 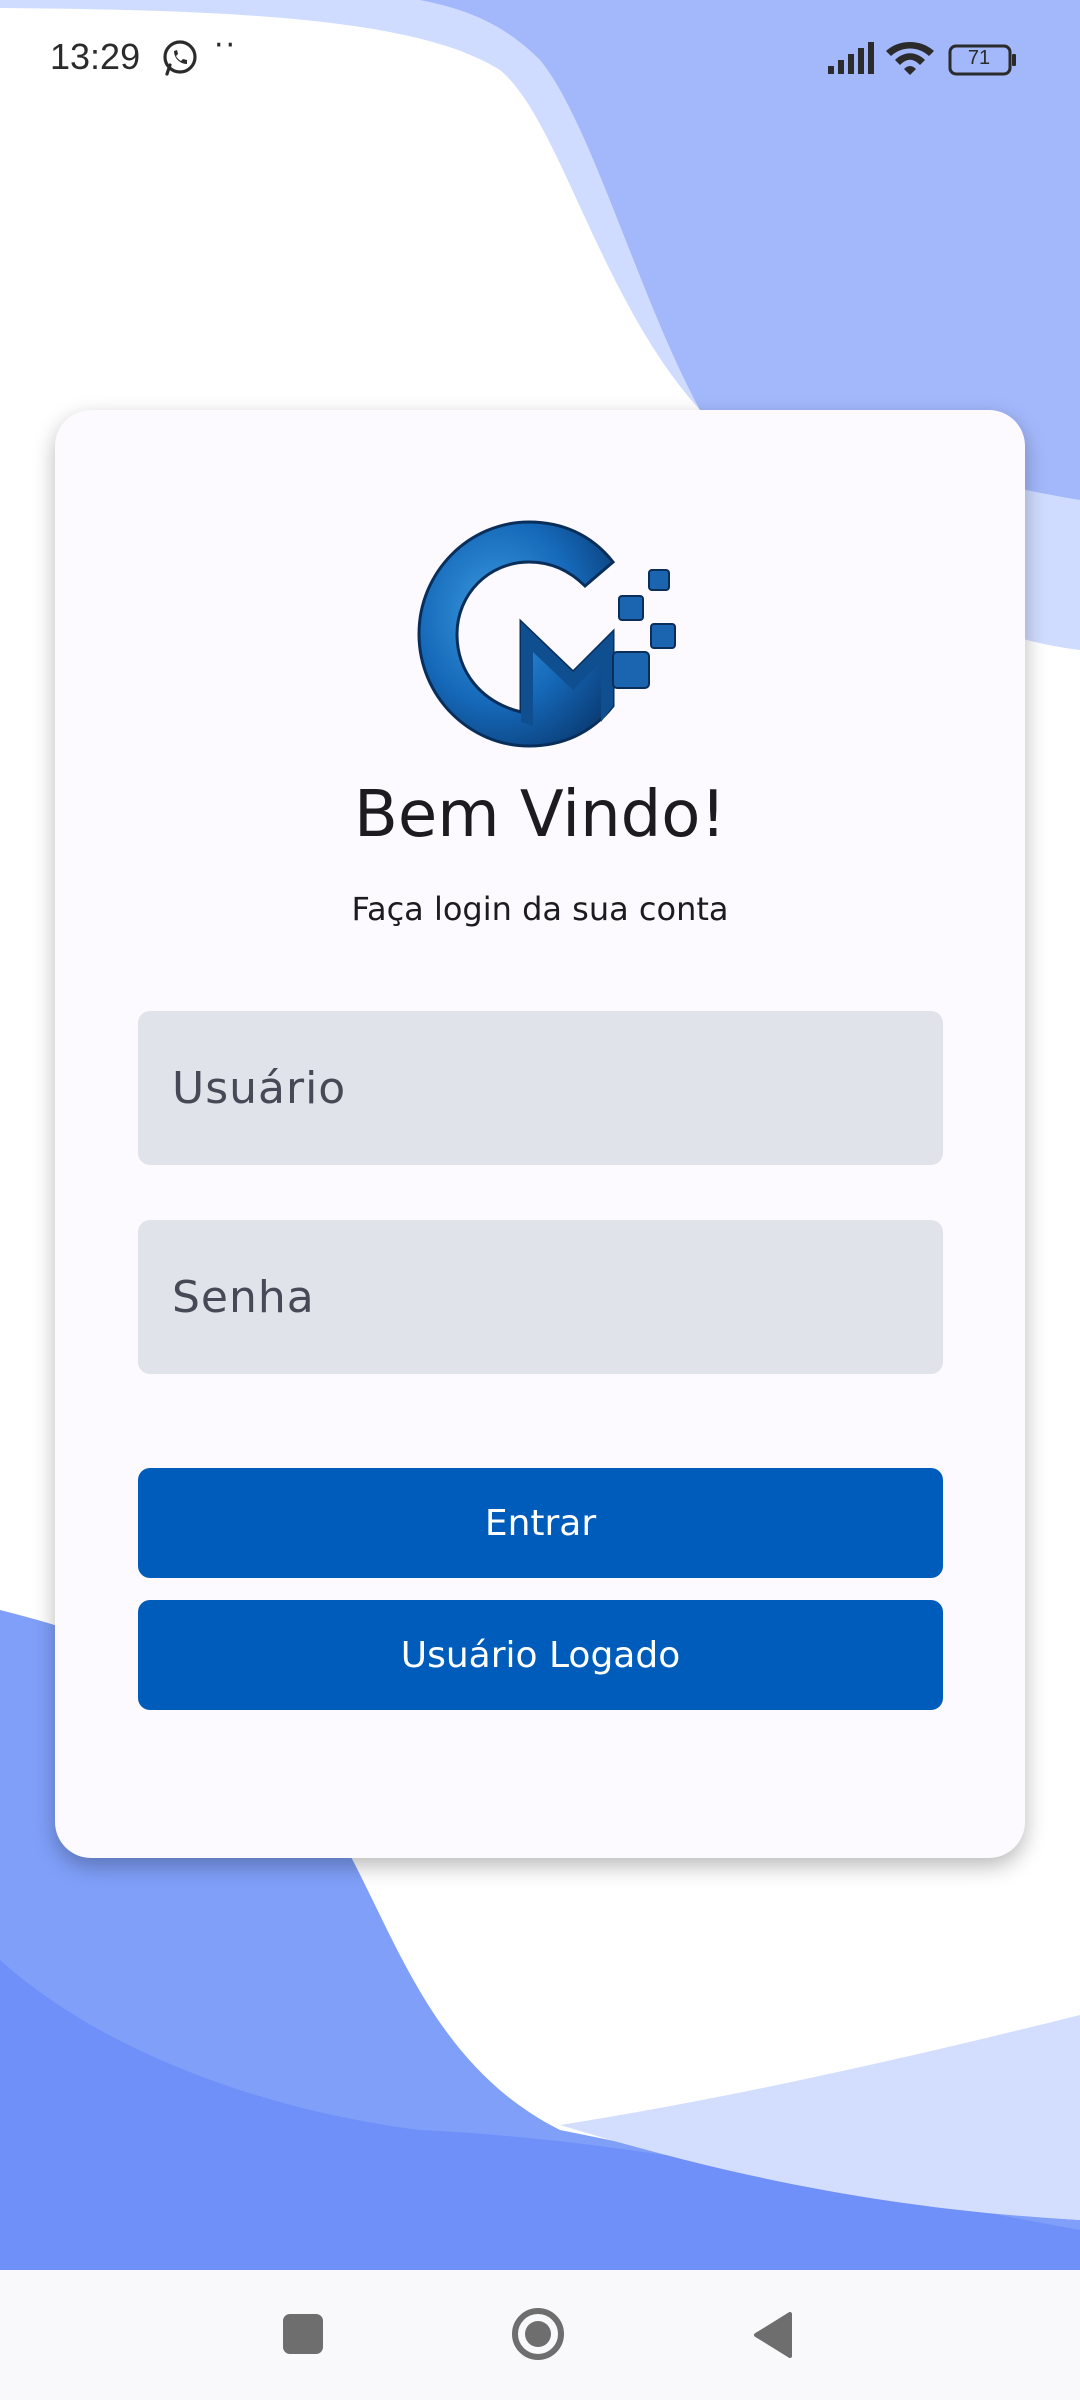 I want to click on more-notifications-indicator: ··, so click(x=226, y=45).